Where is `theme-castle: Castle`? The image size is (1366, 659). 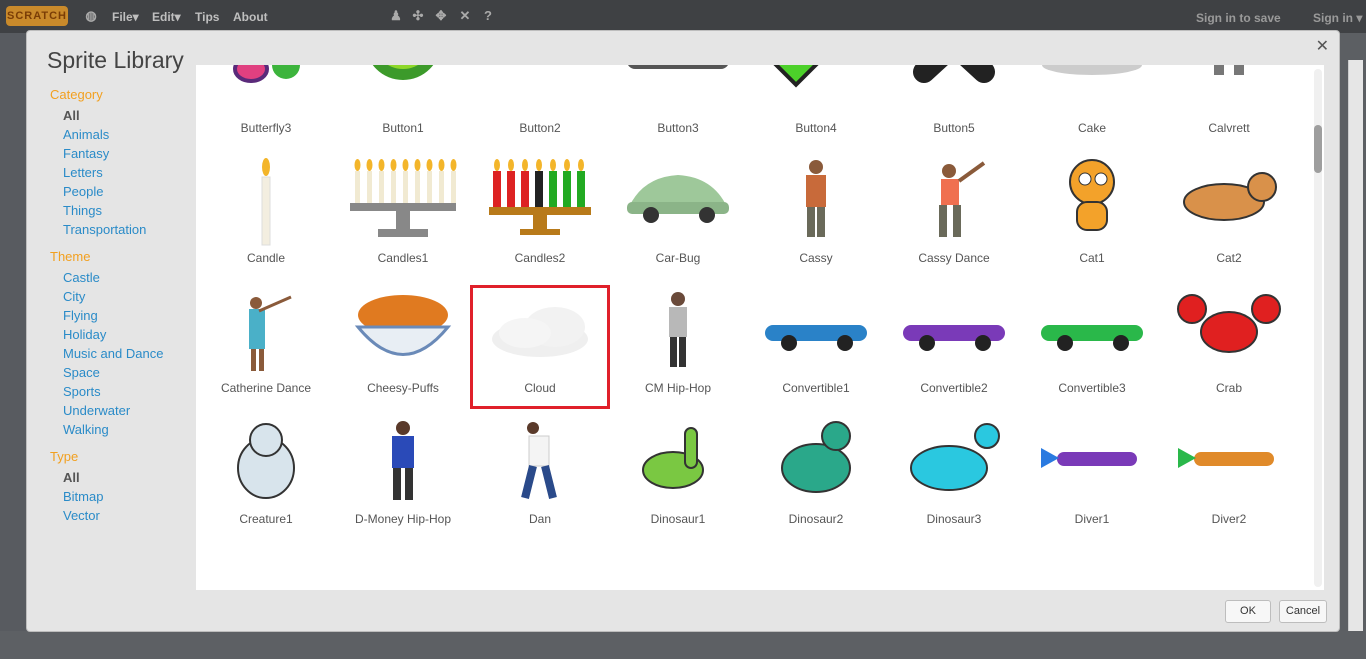 theme-castle: Castle is located at coordinates (125, 277).